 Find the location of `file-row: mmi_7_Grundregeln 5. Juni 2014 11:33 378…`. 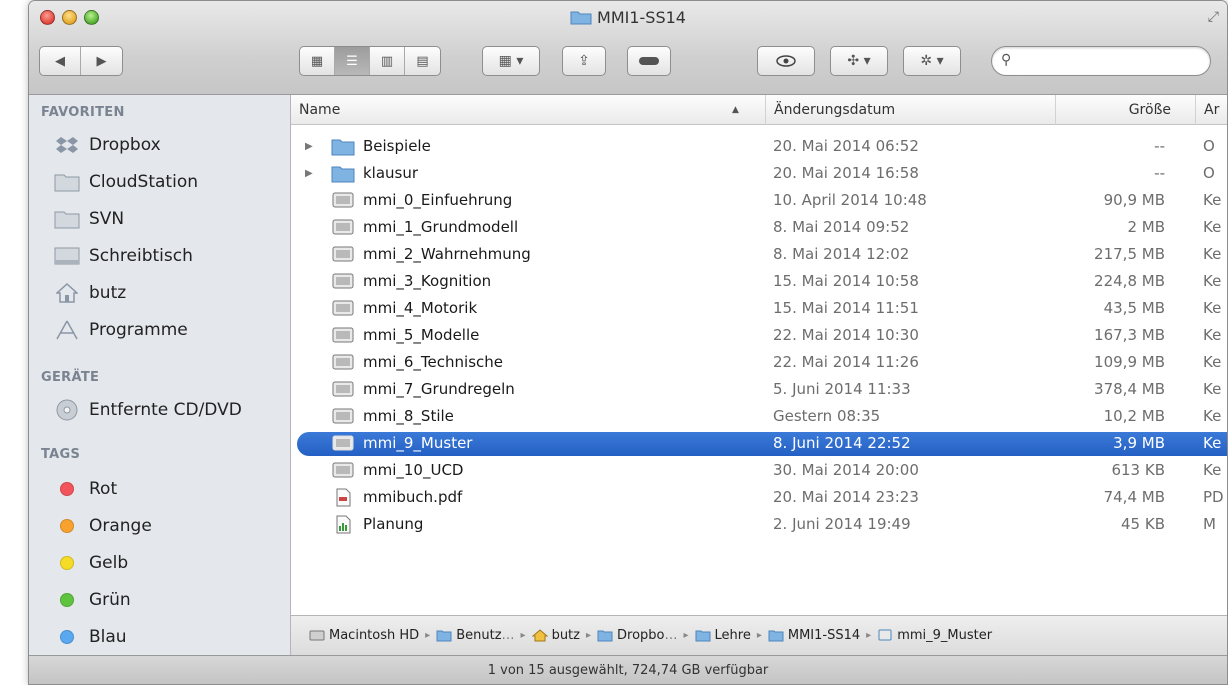

file-row: mmi_7_Grundregeln 5. Juni 2014 11:33 378… is located at coordinates (759, 389).